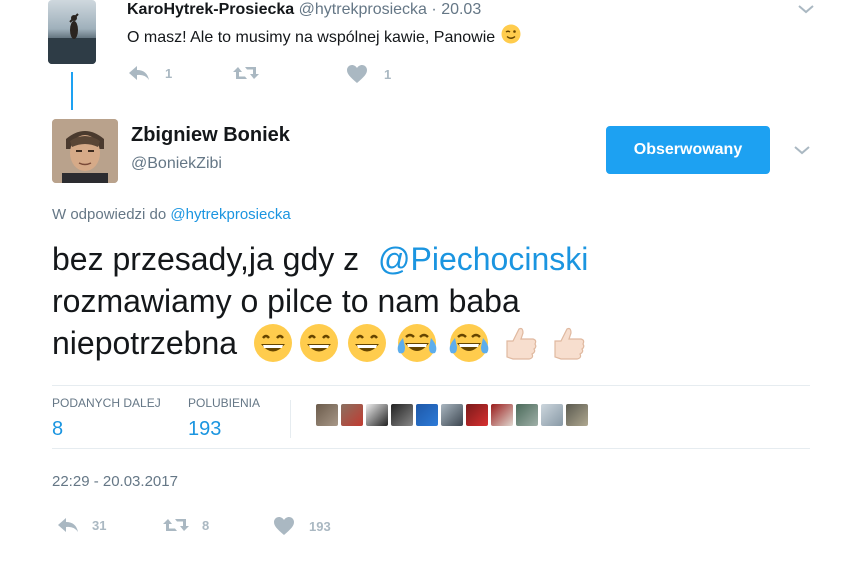  Describe the element at coordinates (431, 385) in the screenshot. I see `stats-top-divider` at that location.